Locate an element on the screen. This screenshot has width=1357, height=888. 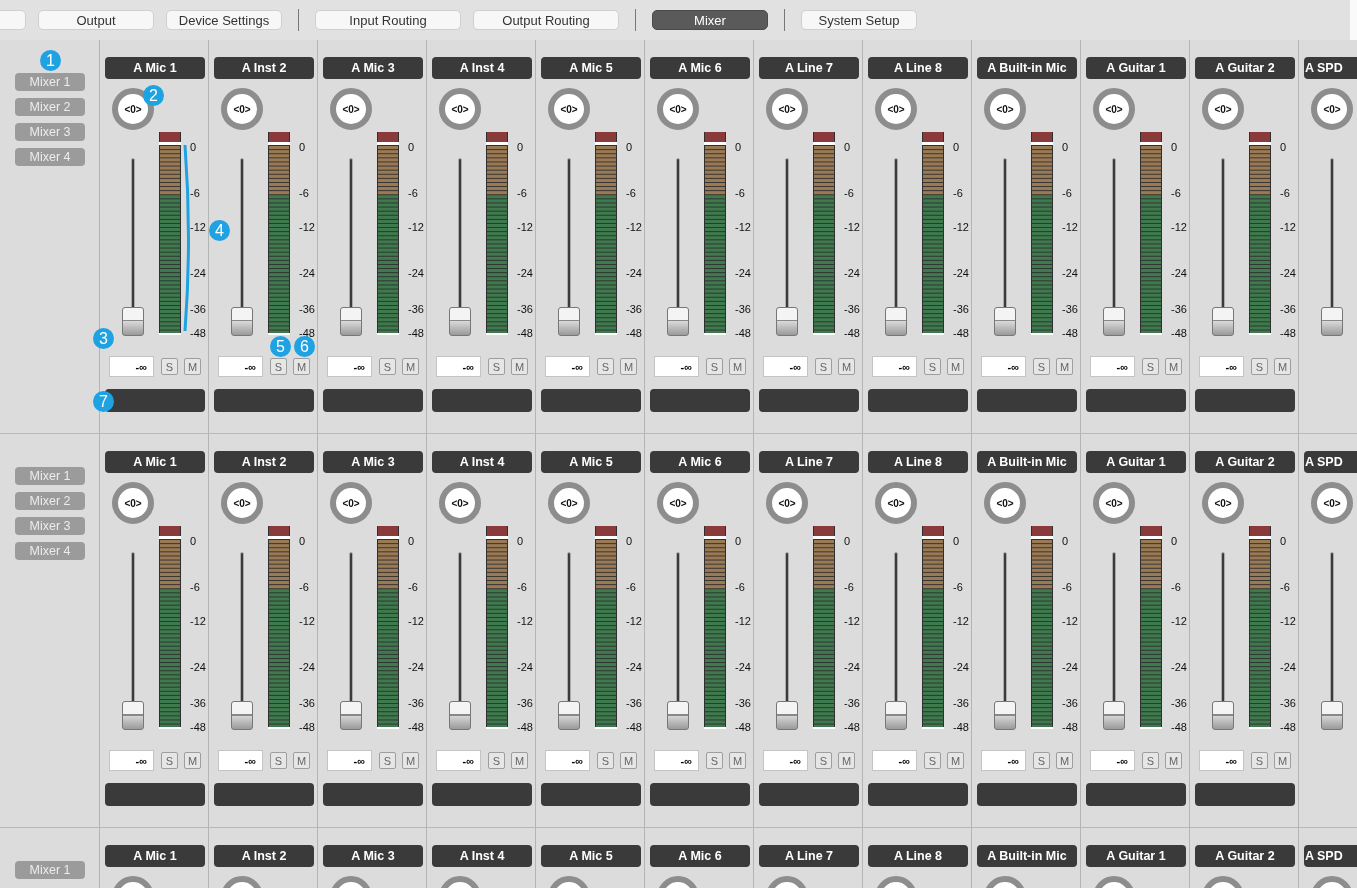
tab: System Setup is located at coordinates (859, 20).